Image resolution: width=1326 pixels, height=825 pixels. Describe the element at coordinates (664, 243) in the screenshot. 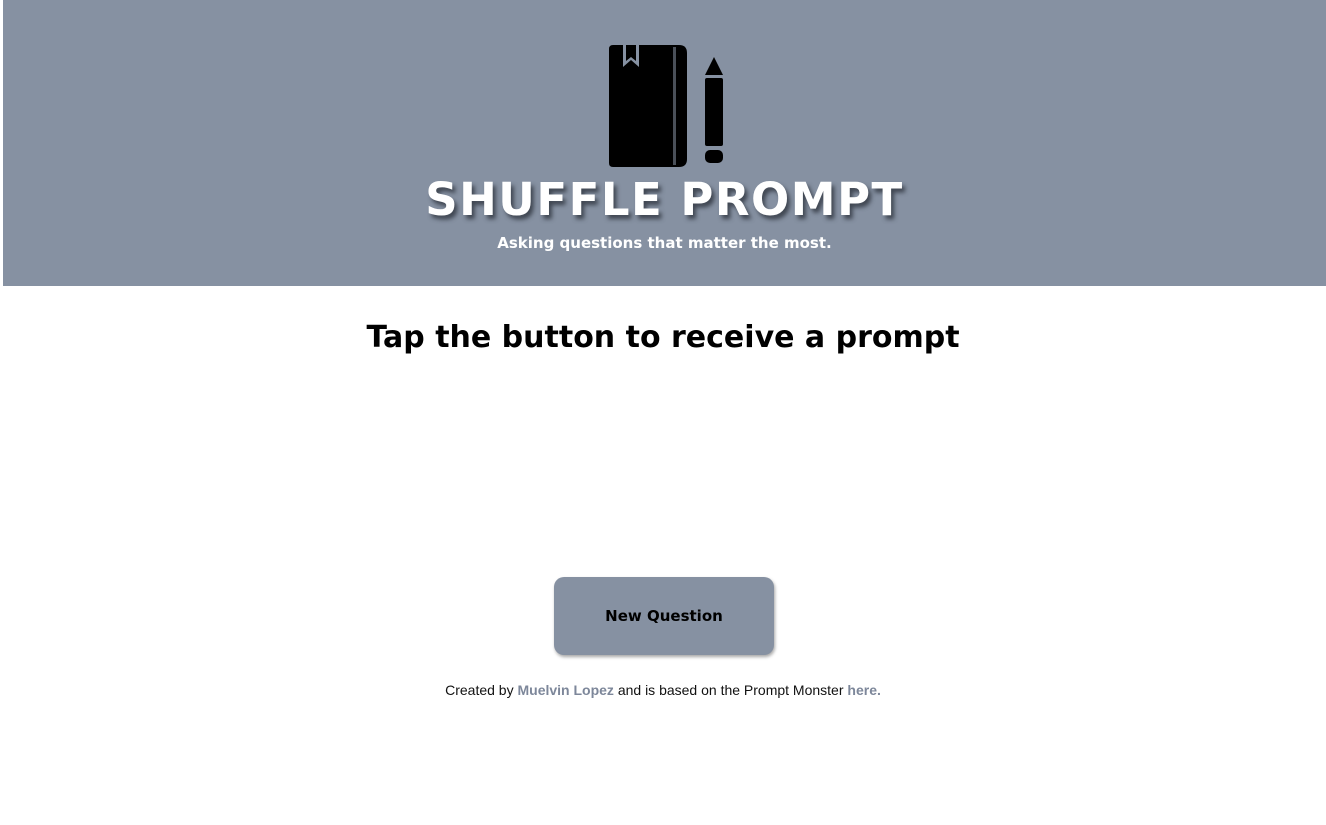

I see `app-tagline: Asking questions that matter the most.` at that location.